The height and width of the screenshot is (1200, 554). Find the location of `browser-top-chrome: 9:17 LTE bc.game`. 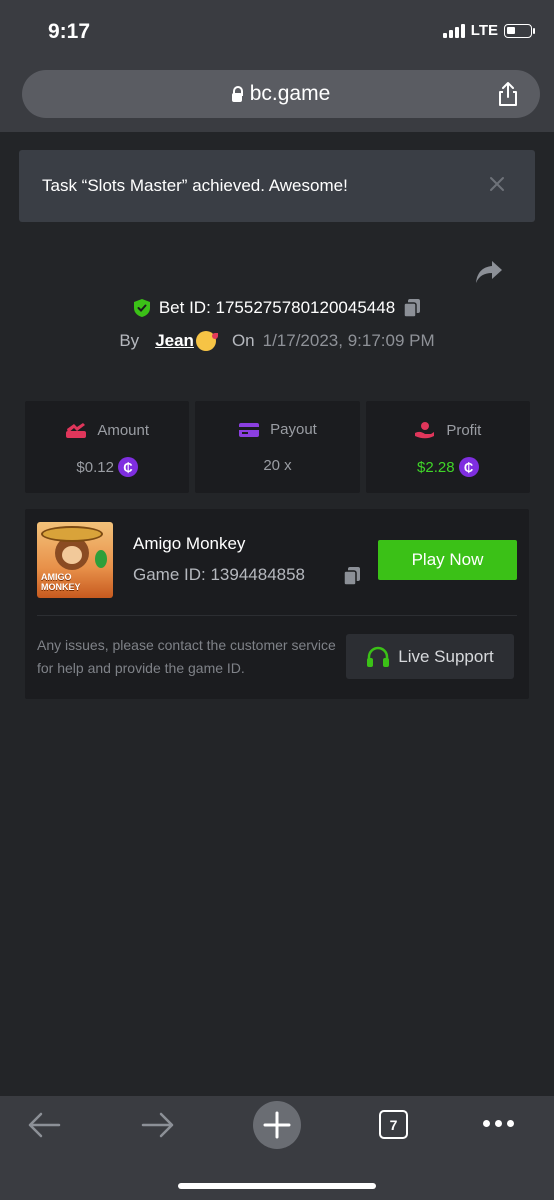

browser-top-chrome: 9:17 LTE bc.game is located at coordinates (277, 66).